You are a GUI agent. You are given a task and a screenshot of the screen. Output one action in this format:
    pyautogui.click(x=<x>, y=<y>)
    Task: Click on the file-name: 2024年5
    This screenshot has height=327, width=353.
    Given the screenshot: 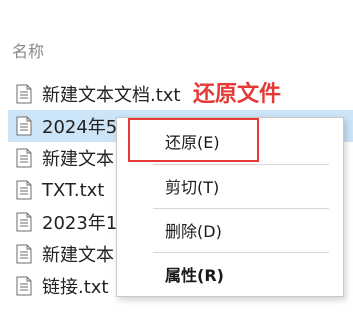 What is the action you would take?
    pyautogui.click(x=80, y=127)
    